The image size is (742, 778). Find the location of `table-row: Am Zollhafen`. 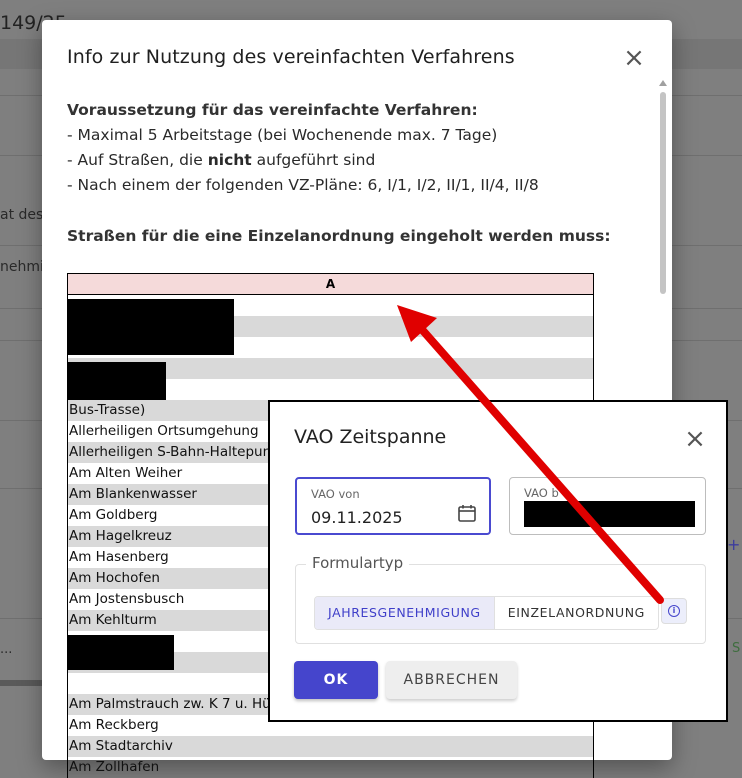

table-row: Am Zollhafen is located at coordinates (114, 767).